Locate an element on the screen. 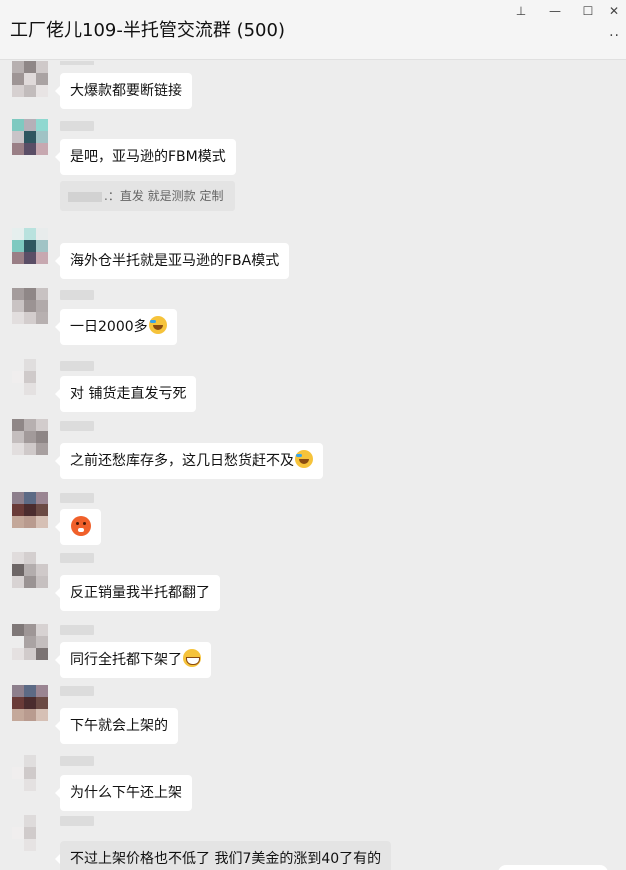  message-bubble: 大爆款都要断链接 is located at coordinates (123, 91).